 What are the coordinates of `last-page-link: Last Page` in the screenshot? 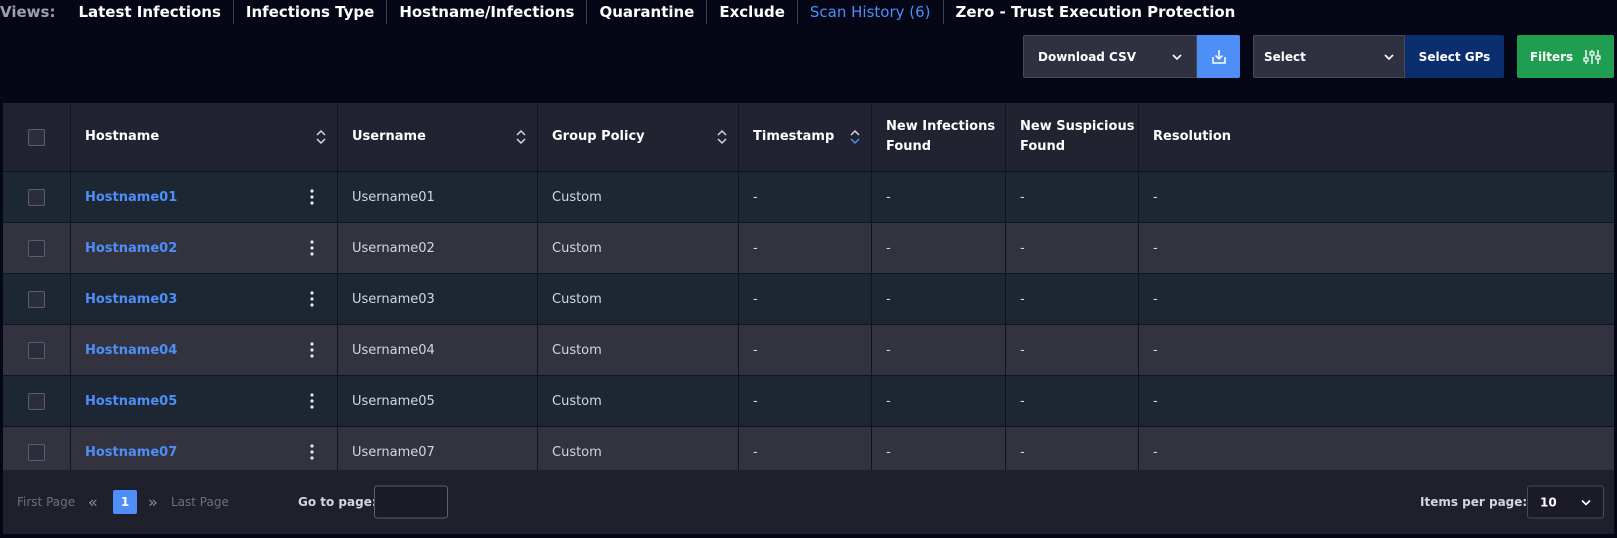 It's located at (200, 502).